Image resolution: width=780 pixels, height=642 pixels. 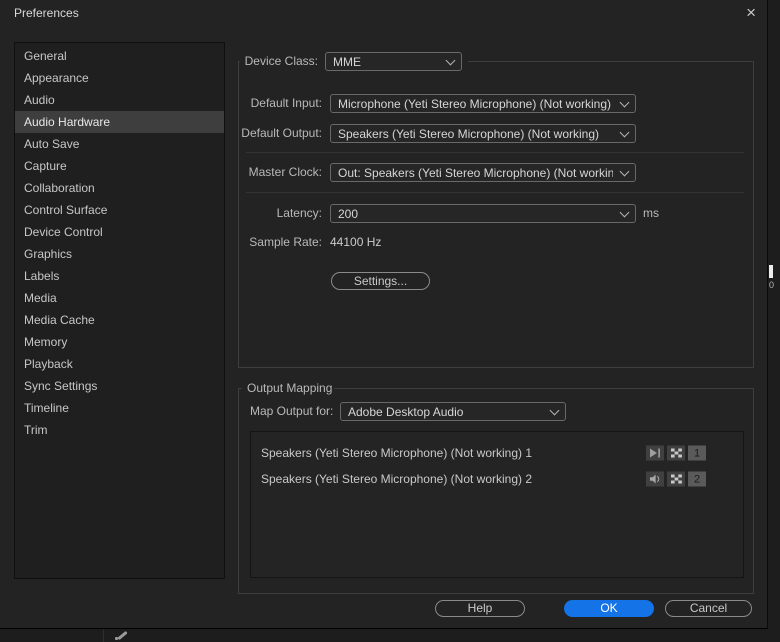 What do you see at coordinates (697, 453) in the screenshot?
I see `channel-number-badge: 1` at bounding box center [697, 453].